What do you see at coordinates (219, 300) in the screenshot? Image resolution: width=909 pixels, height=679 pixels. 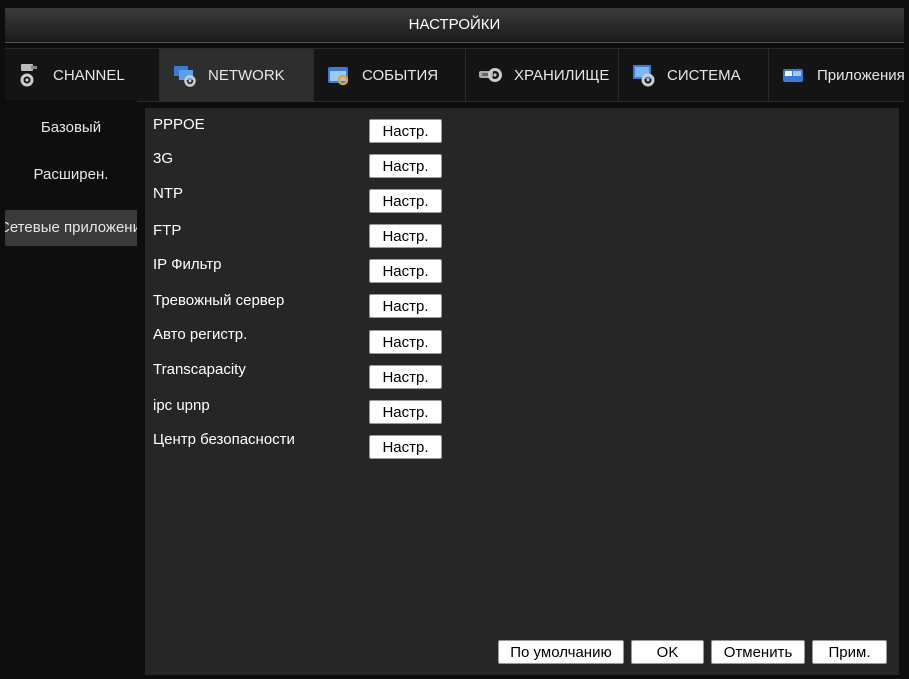 I see `row-label-alarm-server: Тревожный сервер` at bounding box center [219, 300].